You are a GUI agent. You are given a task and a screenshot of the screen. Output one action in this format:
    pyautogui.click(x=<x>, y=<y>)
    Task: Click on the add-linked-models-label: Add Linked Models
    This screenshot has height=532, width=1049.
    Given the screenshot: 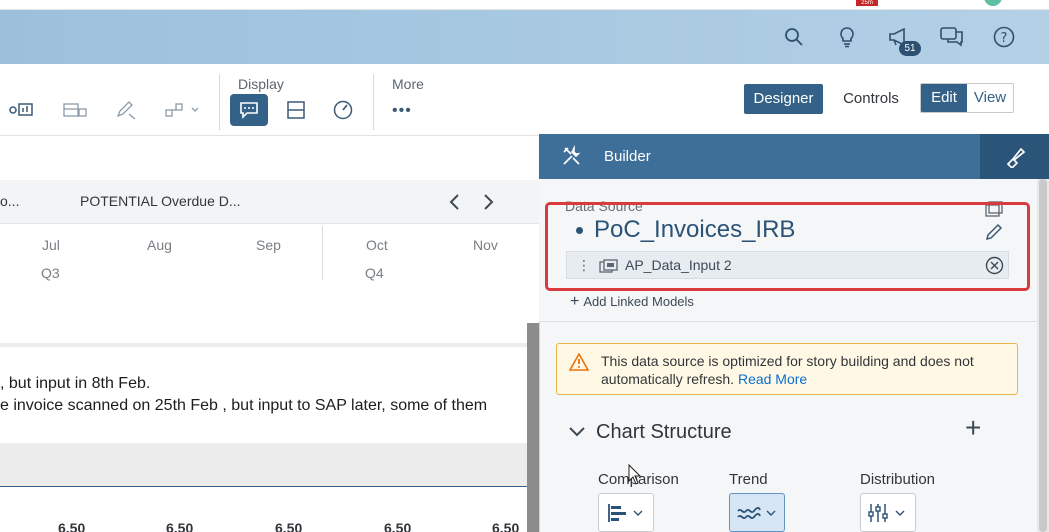 What is the action you would take?
    pyautogui.click(x=638, y=301)
    